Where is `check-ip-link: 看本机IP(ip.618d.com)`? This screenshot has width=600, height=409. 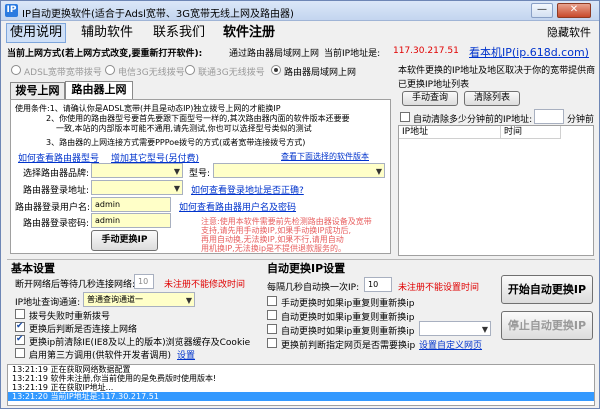 check-ip-link: 看本机IP(ip.618d.com) is located at coordinates (529, 52).